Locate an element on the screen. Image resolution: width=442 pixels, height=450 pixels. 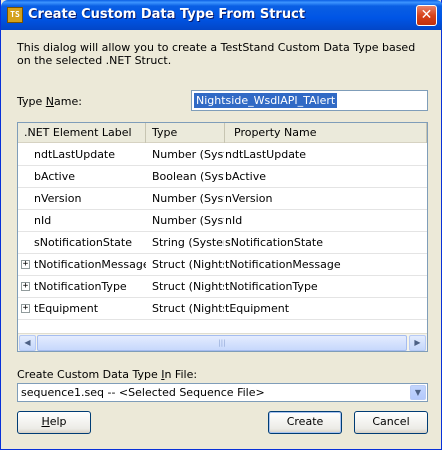
cell-property-name: nVersion is located at coordinates (325, 199).